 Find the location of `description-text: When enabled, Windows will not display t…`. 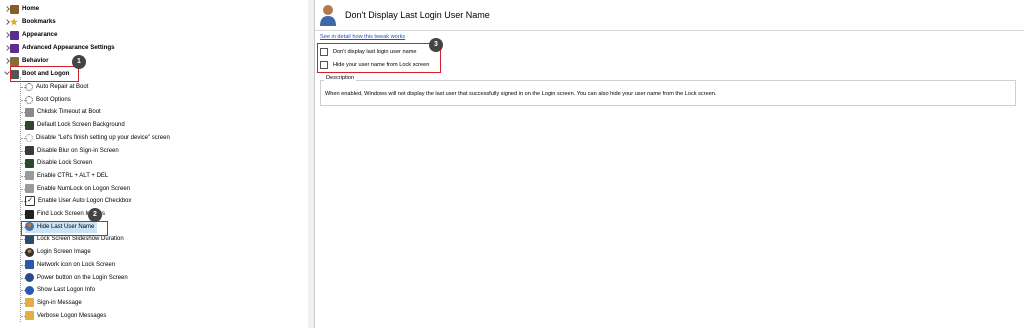

description-text: When enabled, Windows will not display t… is located at coordinates (521, 94).